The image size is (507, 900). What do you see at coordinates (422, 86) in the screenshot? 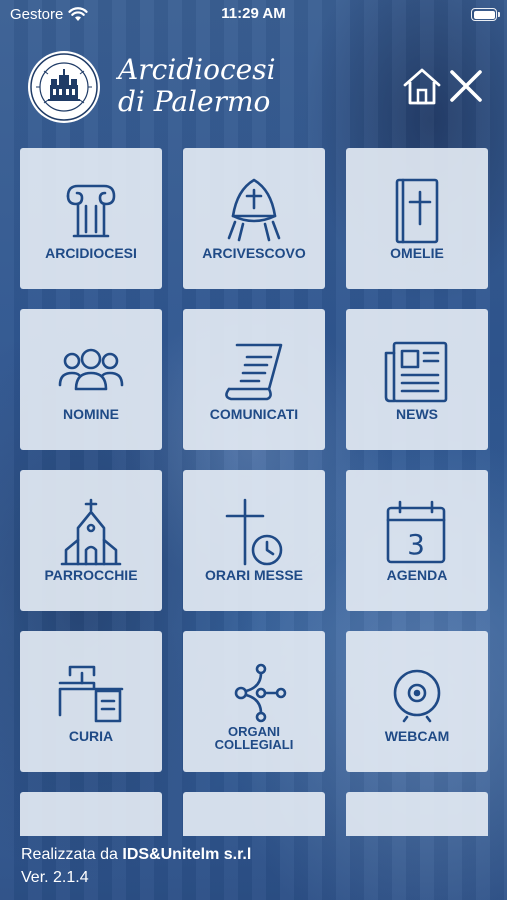
I see `home-icon` at bounding box center [422, 86].